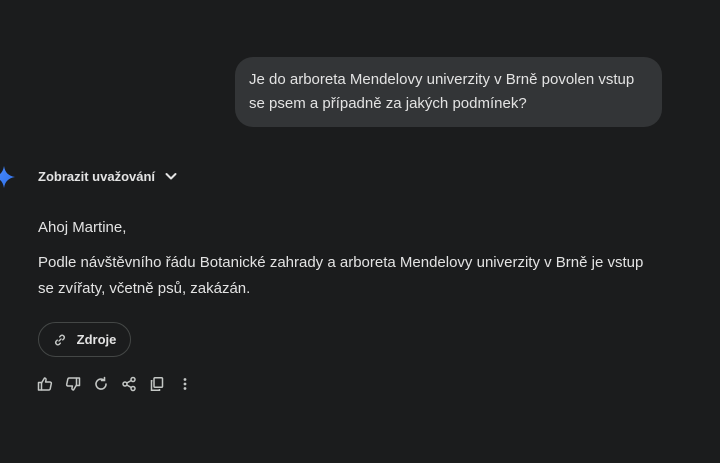  I want to click on gemini-sparkle-icon, so click(7, 177).